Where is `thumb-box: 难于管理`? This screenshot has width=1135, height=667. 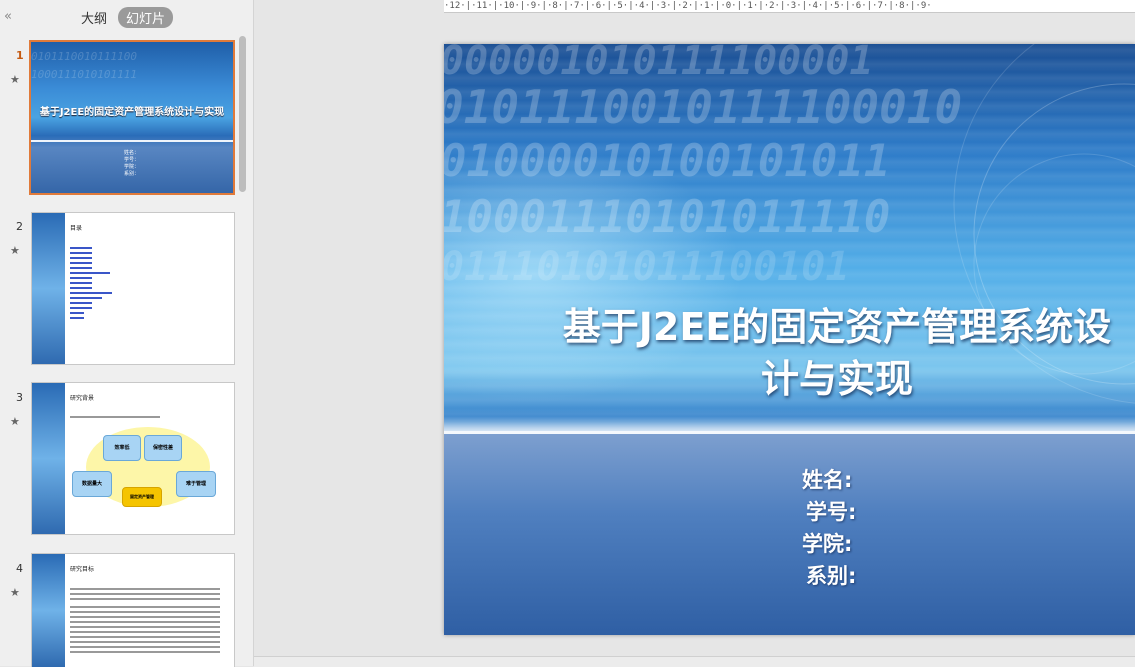 thumb-box: 难于管理 is located at coordinates (196, 484).